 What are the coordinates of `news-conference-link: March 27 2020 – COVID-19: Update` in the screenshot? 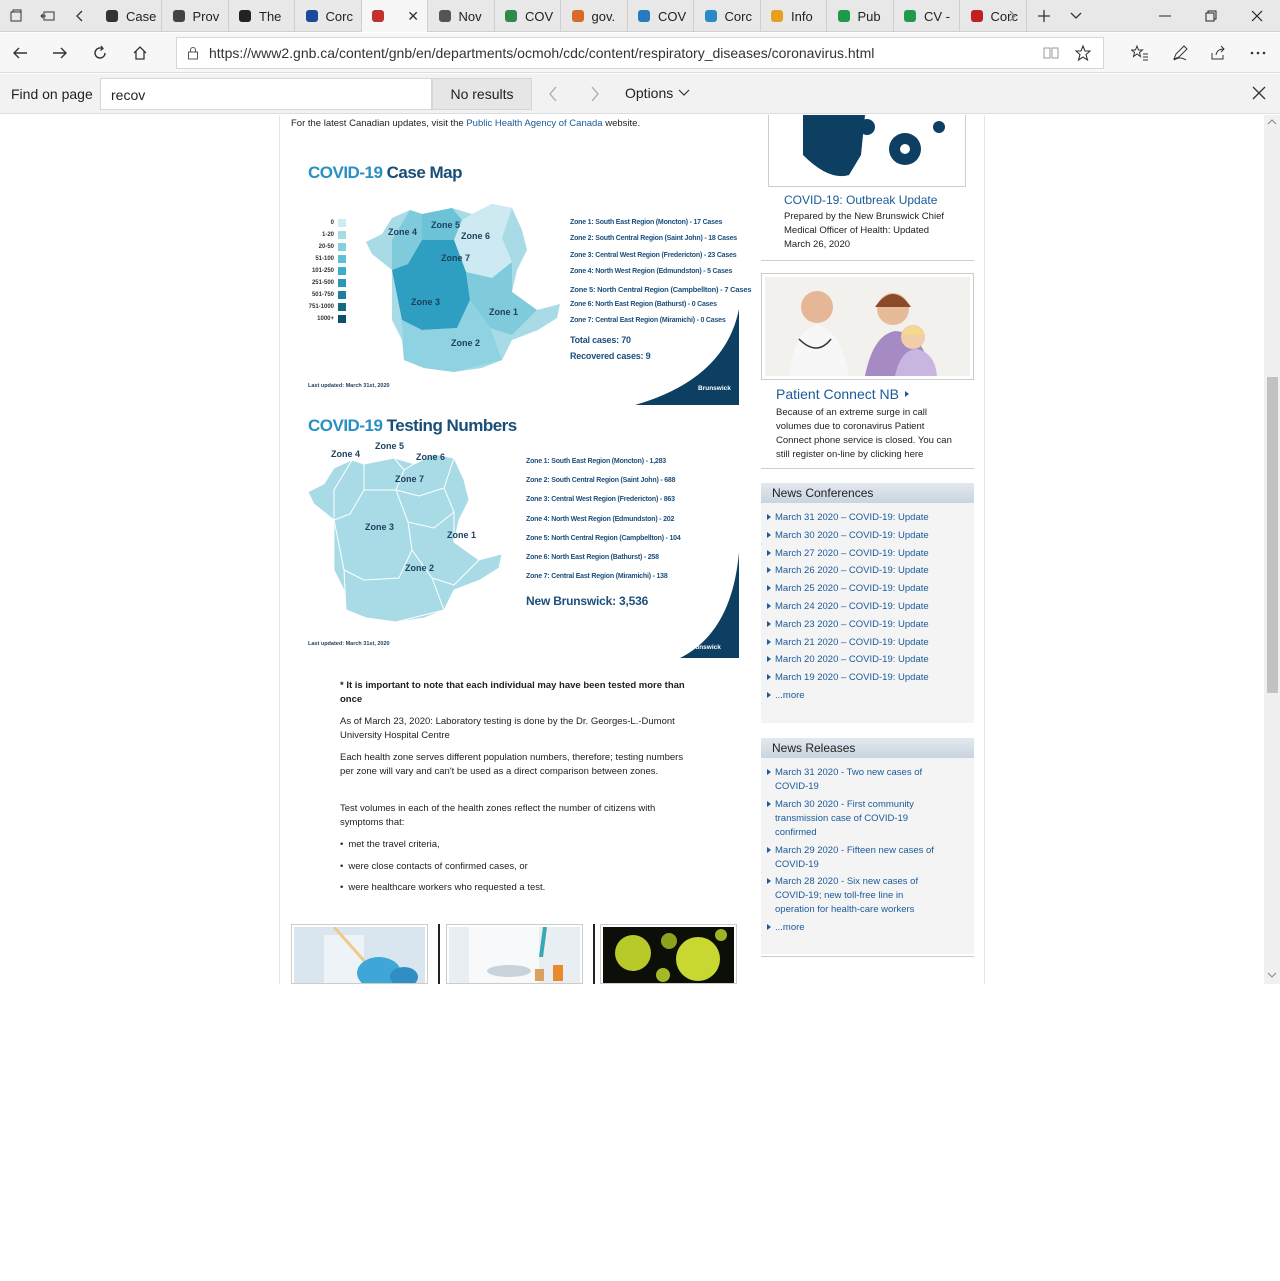 It's located at (866, 554).